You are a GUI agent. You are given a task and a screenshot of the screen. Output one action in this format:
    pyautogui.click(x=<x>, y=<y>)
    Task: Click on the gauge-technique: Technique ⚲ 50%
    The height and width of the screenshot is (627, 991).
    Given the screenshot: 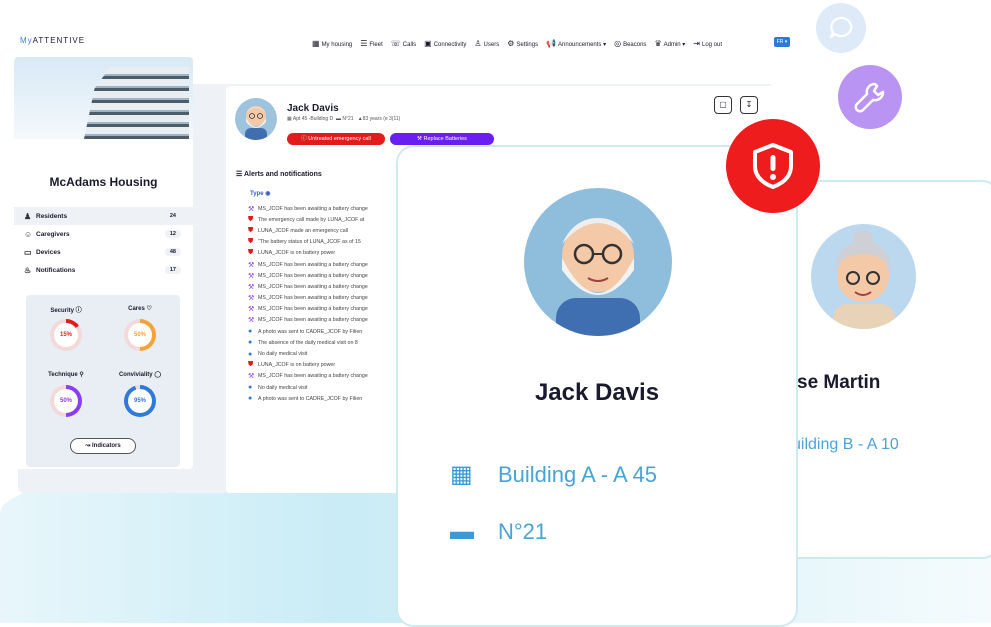 What is the action you would take?
    pyautogui.click(x=66, y=394)
    